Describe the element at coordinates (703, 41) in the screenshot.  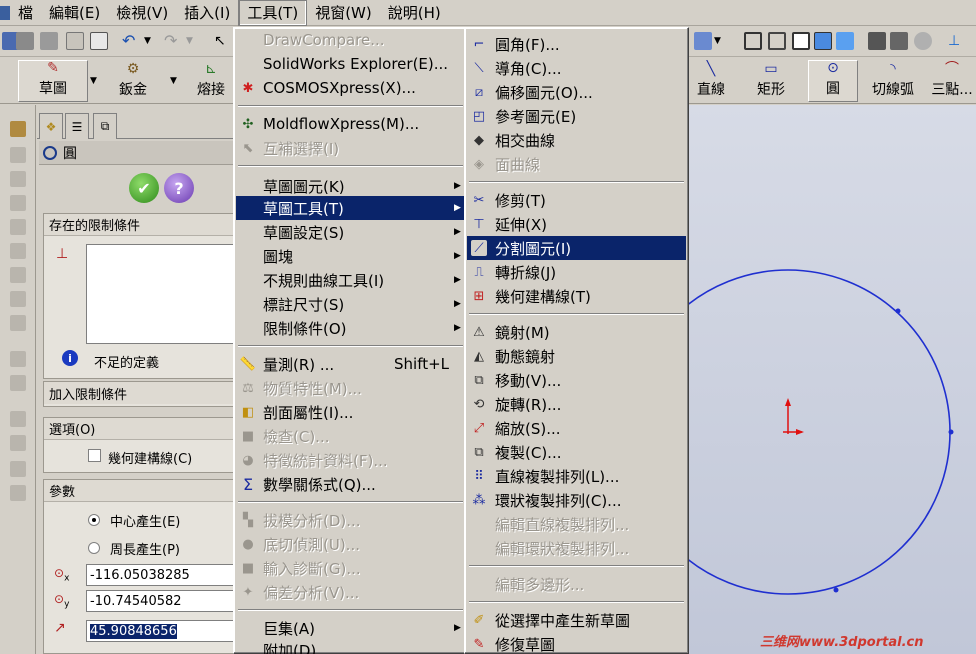
I see `view-orientation-icon` at that location.